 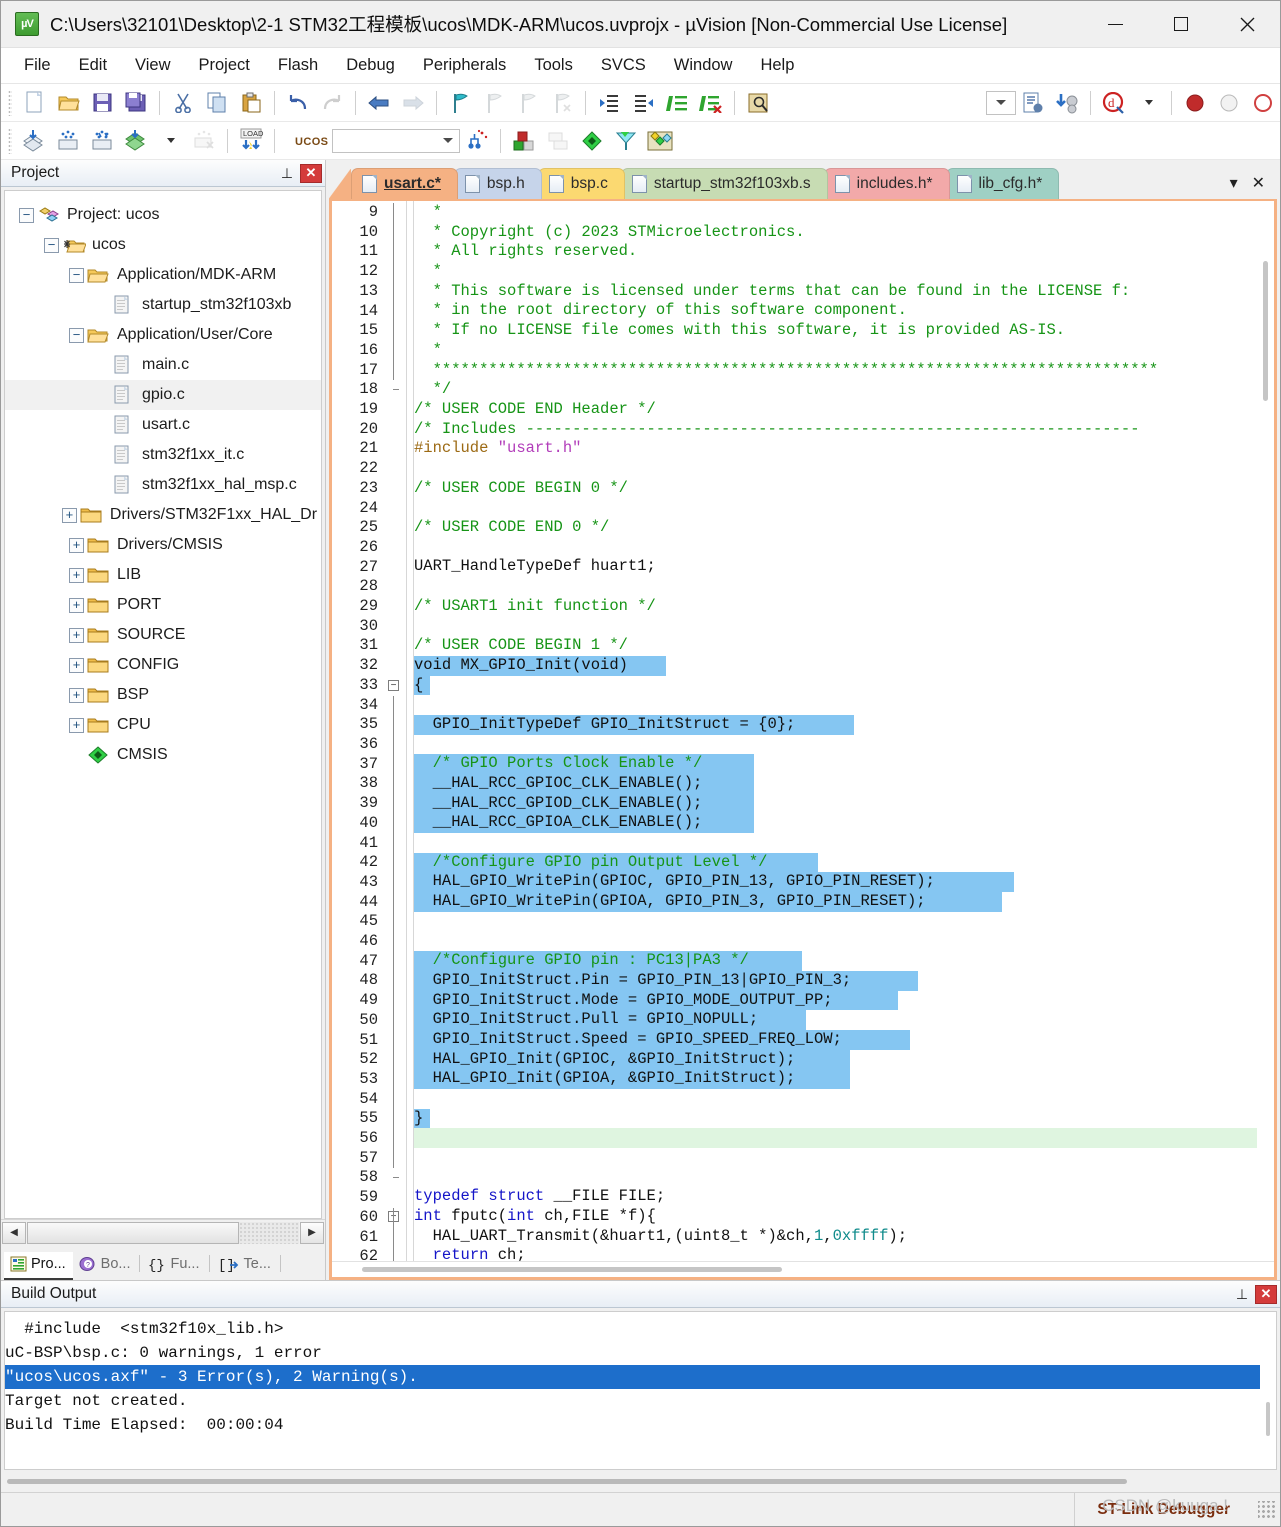 What do you see at coordinates (251, 103) in the screenshot?
I see `paste-icon` at bounding box center [251, 103].